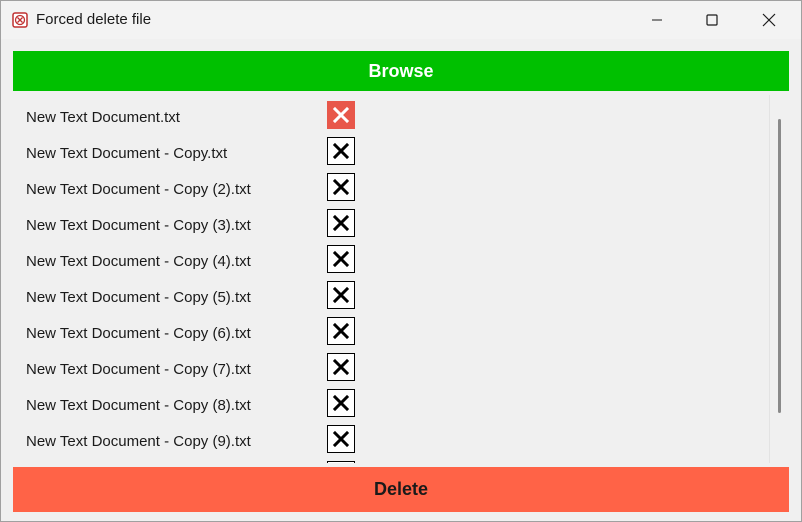 Image resolution: width=802 pixels, height=522 pixels. I want to click on window-title: Forced delete file, so click(94, 19).